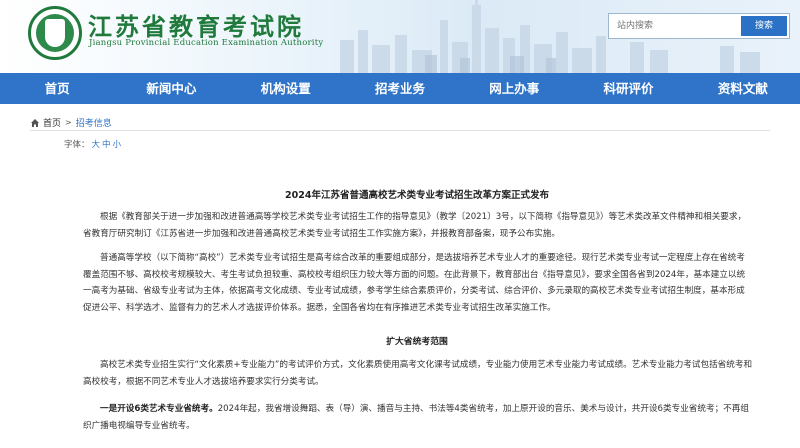 This screenshot has height=448, width=800. I want to click on nav-item-admissions: 招考业务, so click(400, 88).